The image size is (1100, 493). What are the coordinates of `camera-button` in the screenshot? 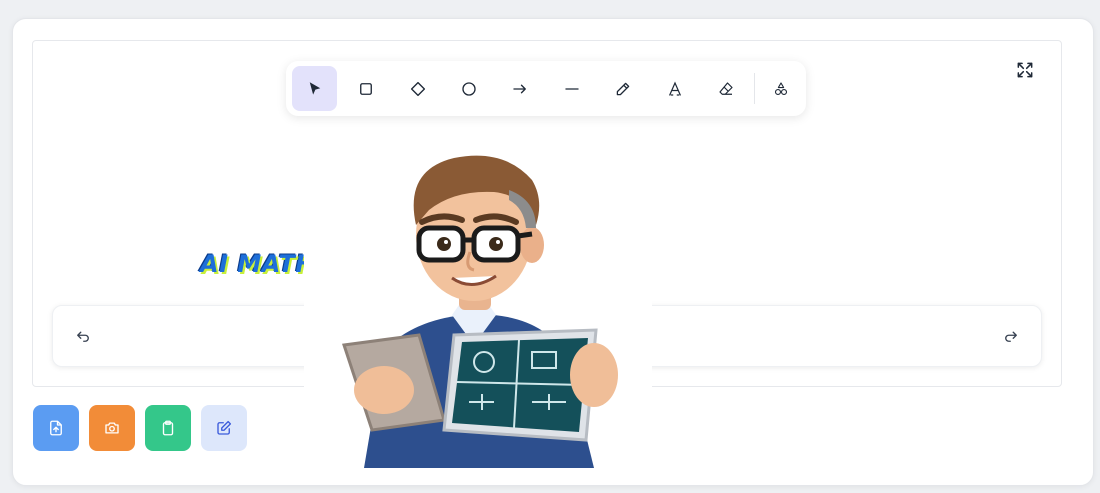 It's located at (112, 428).